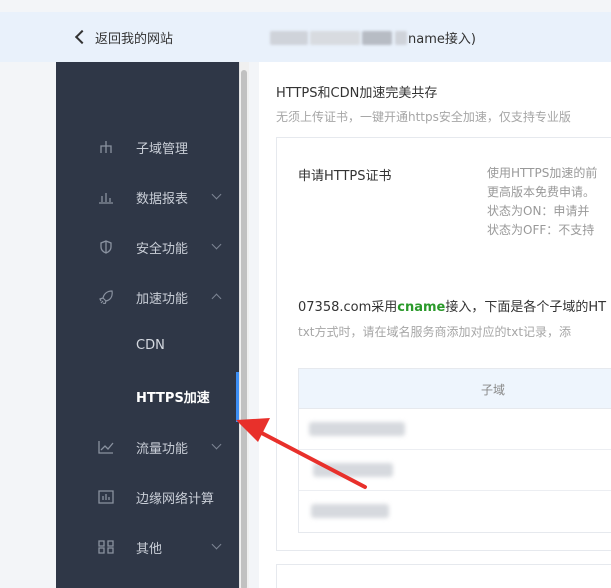 The image size is (611, 588). I want to click on shield-icon, so click(106, 247).